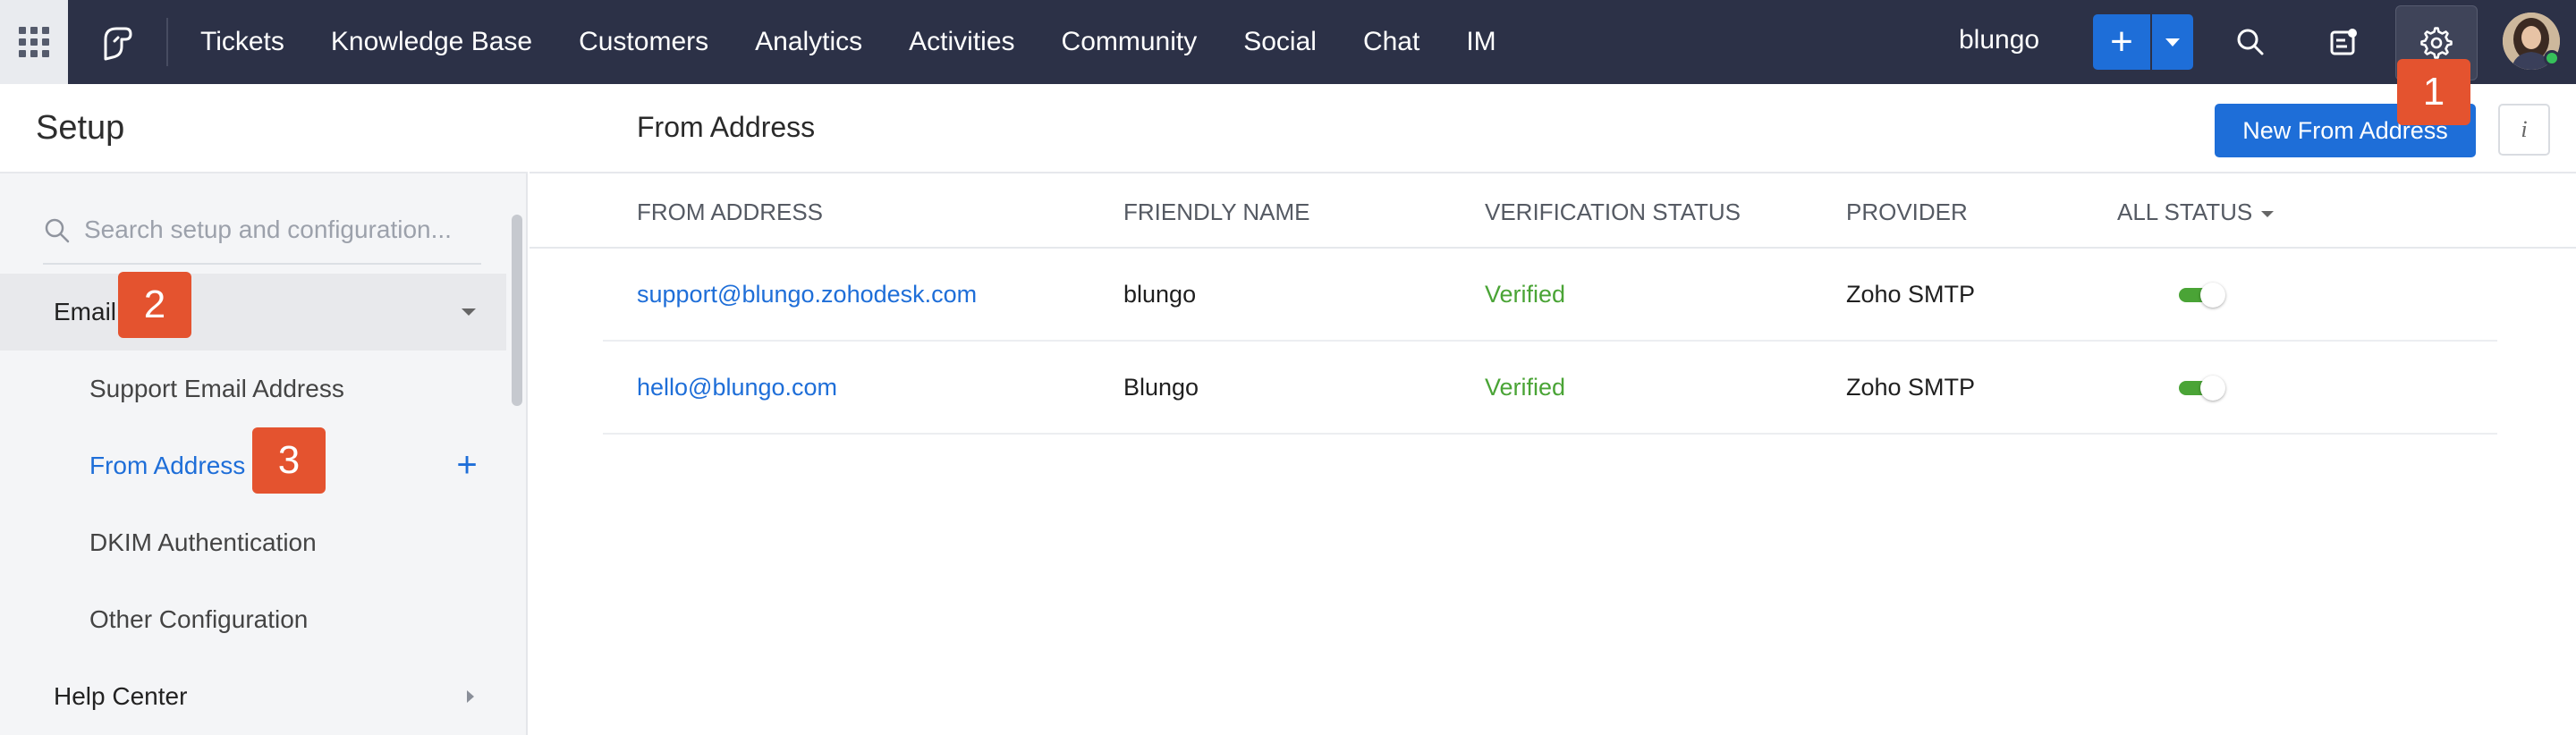  What do you see at coordinates (1391, 42) in the screenshot?
I see `nav-chat: Chat` at bounding box center [1391, 42].